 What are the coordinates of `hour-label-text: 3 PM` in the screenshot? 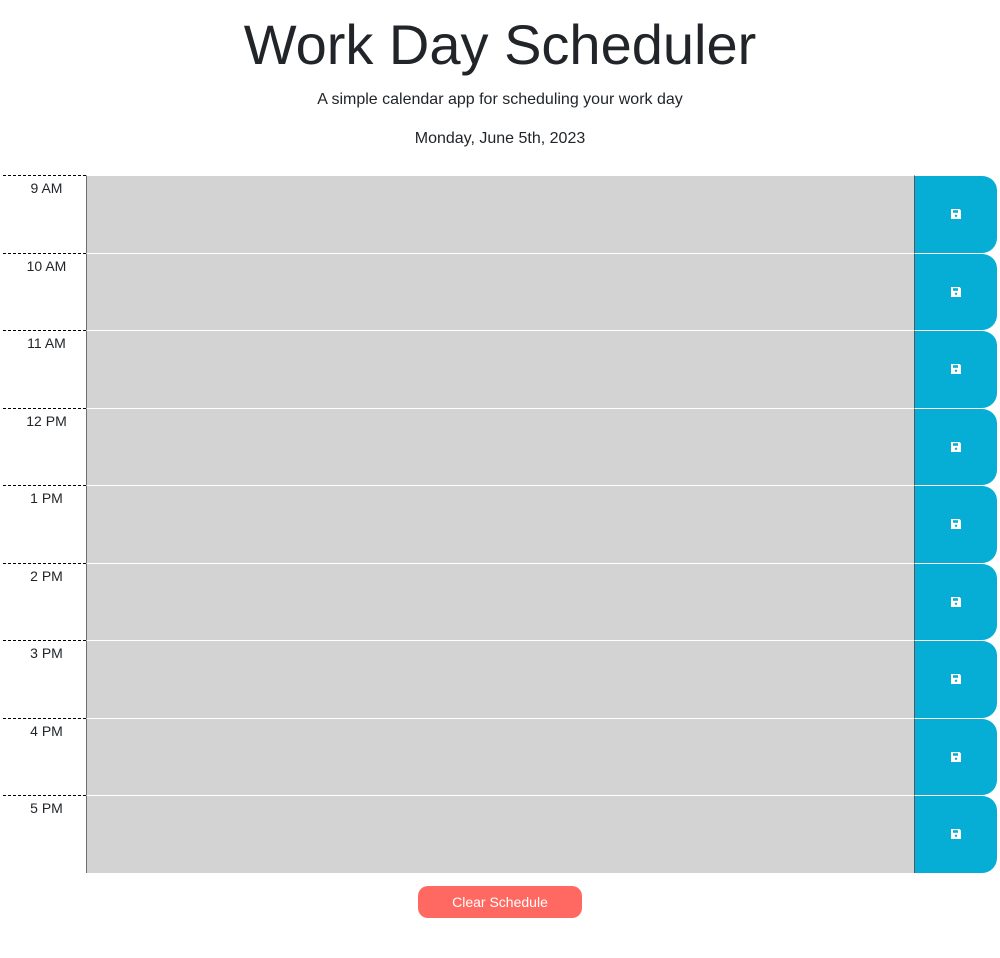 It's located at (46, 653).